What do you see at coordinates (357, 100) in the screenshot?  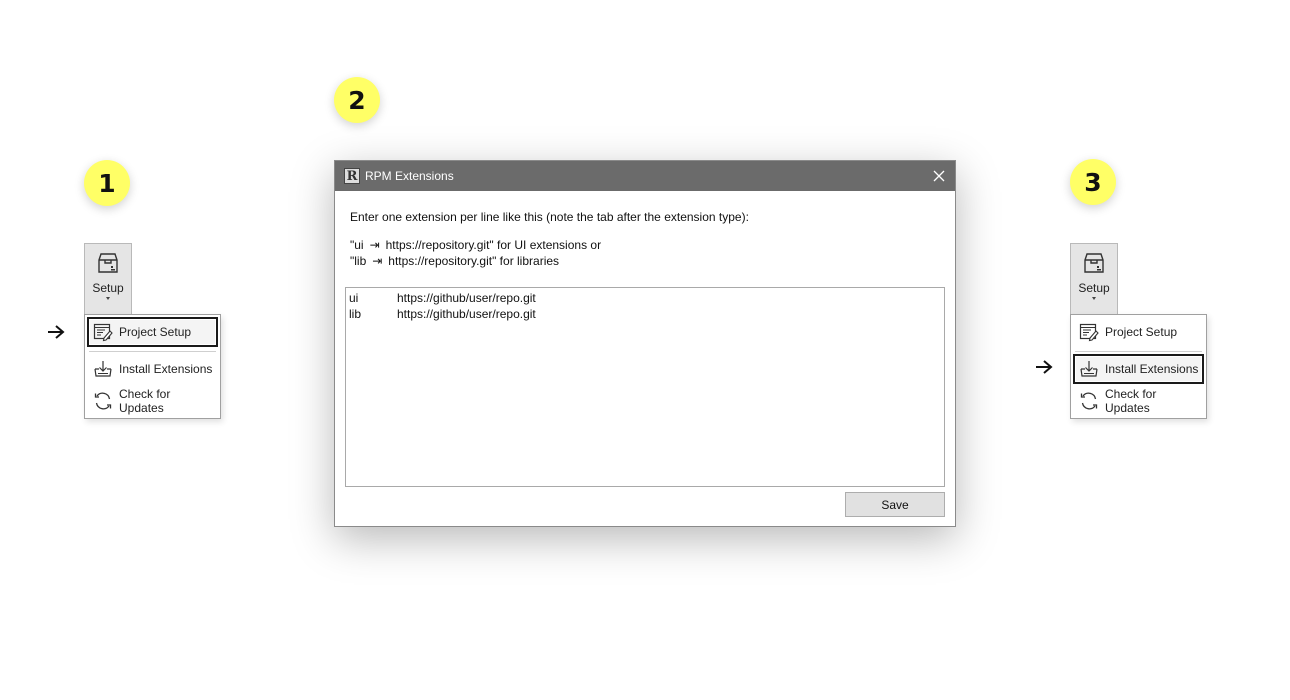 I see `step-badge-2: 2` at bounding box center [357, 100].